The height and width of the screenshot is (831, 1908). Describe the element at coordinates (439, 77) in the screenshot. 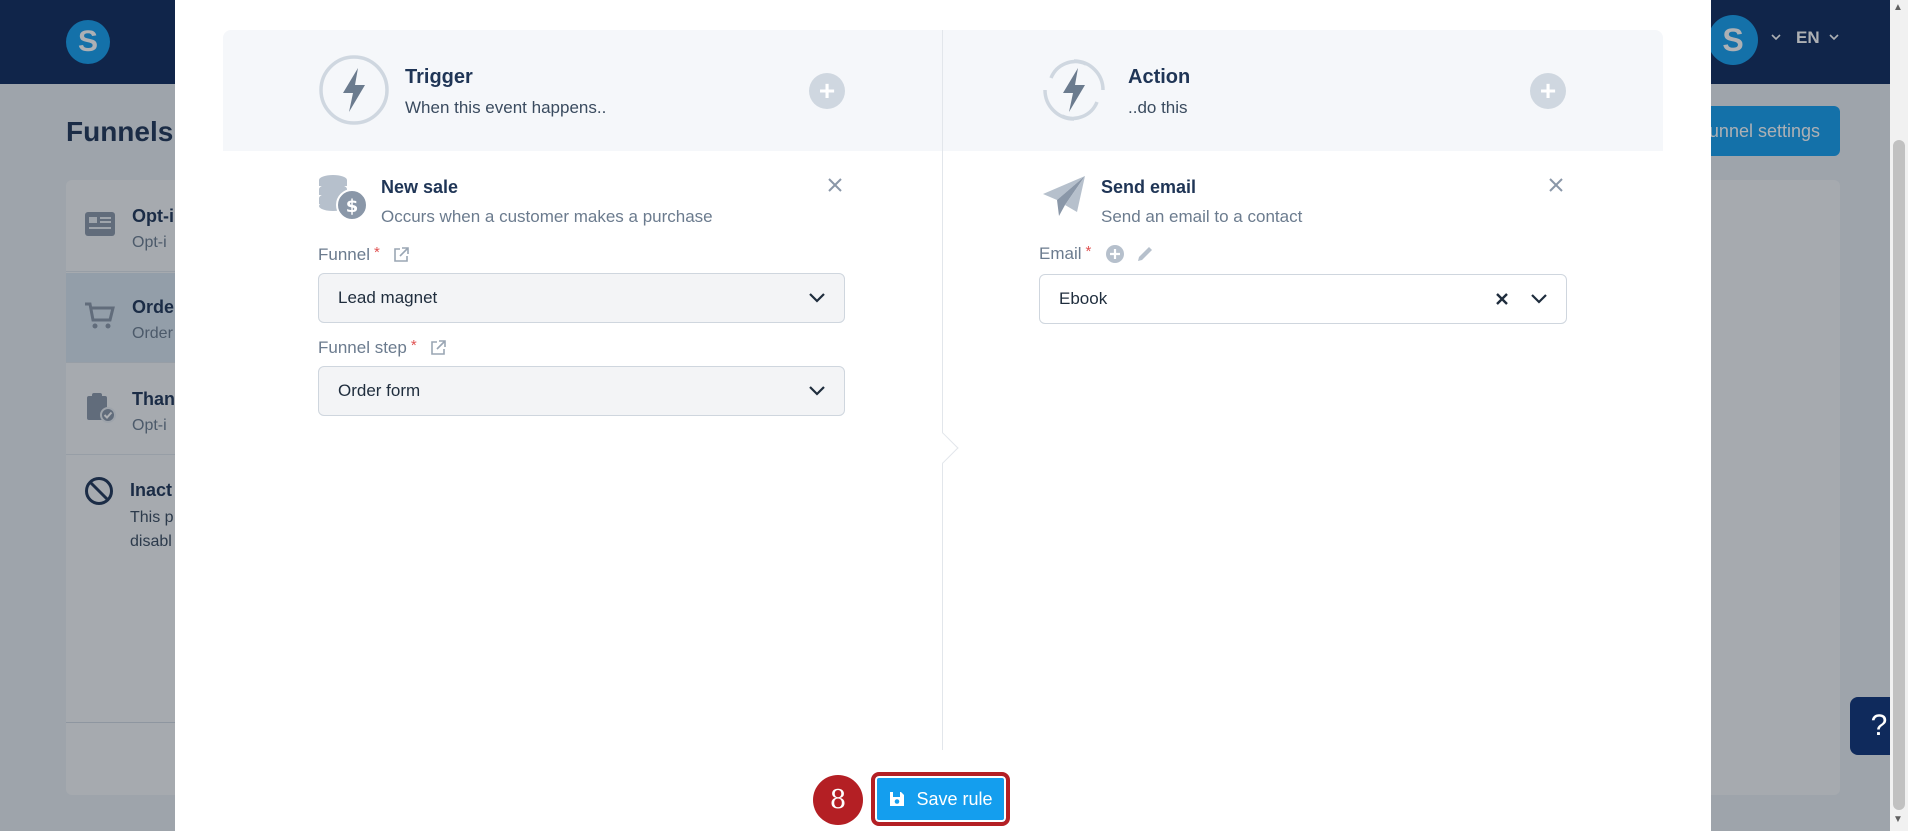

I see `trigger-header-title: Trigger` at that location.